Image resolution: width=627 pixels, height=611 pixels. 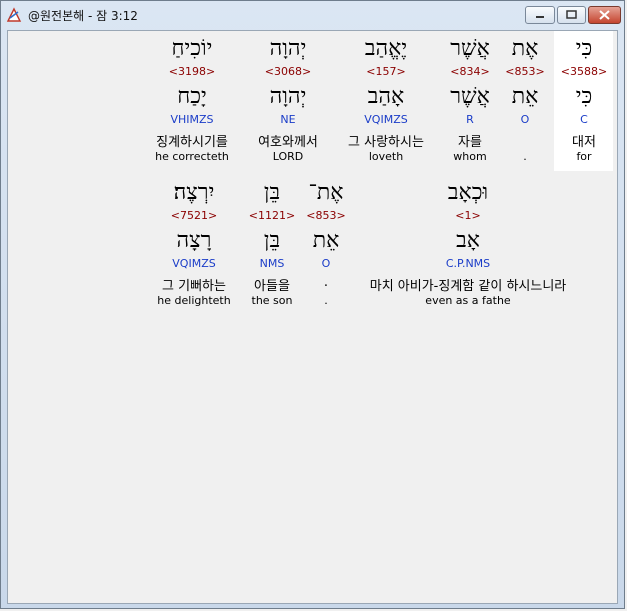 I want to click on hebrew-surface: אֶת־, so click(x=326, y=192).